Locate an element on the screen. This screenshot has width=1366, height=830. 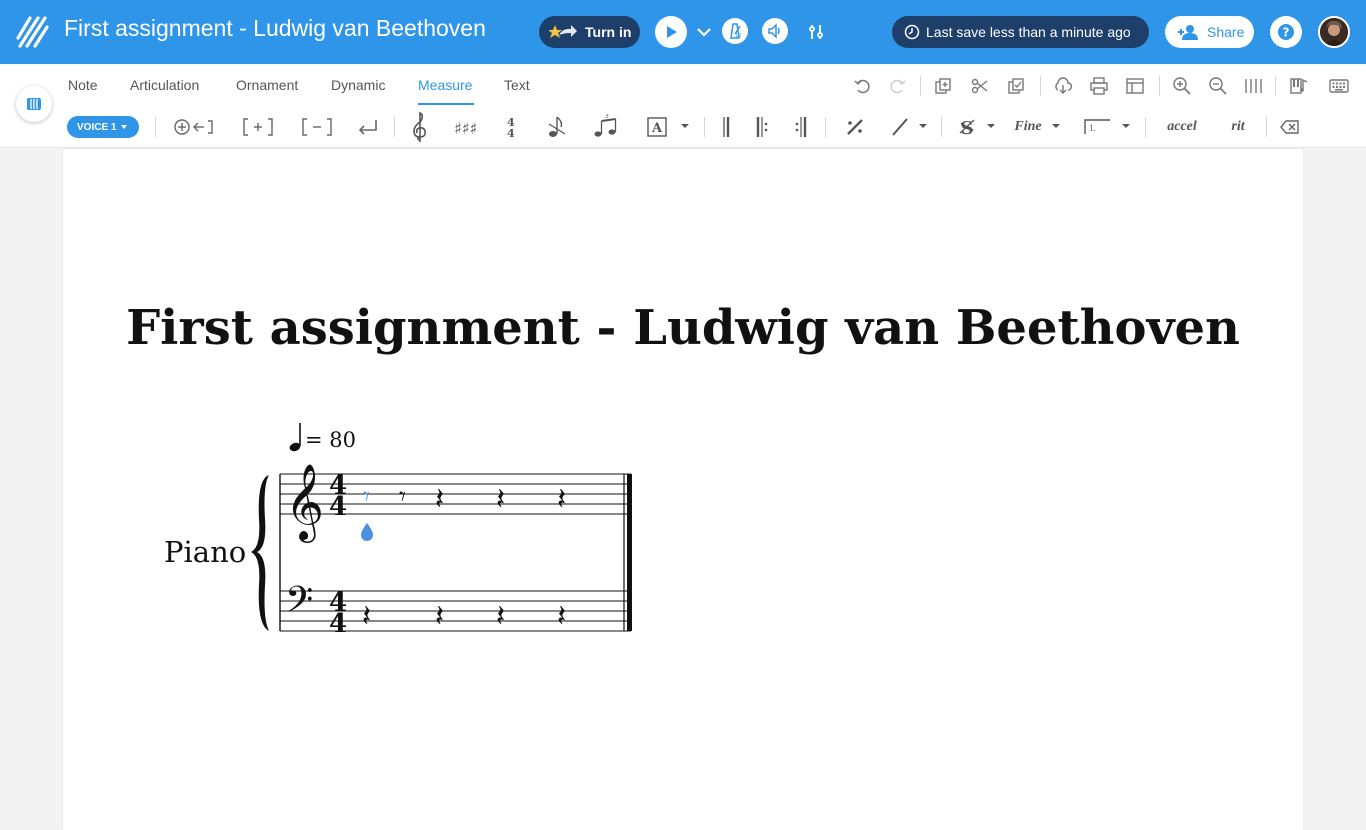
bass-clef: 𝄢 is located at coordinates (299, 604).